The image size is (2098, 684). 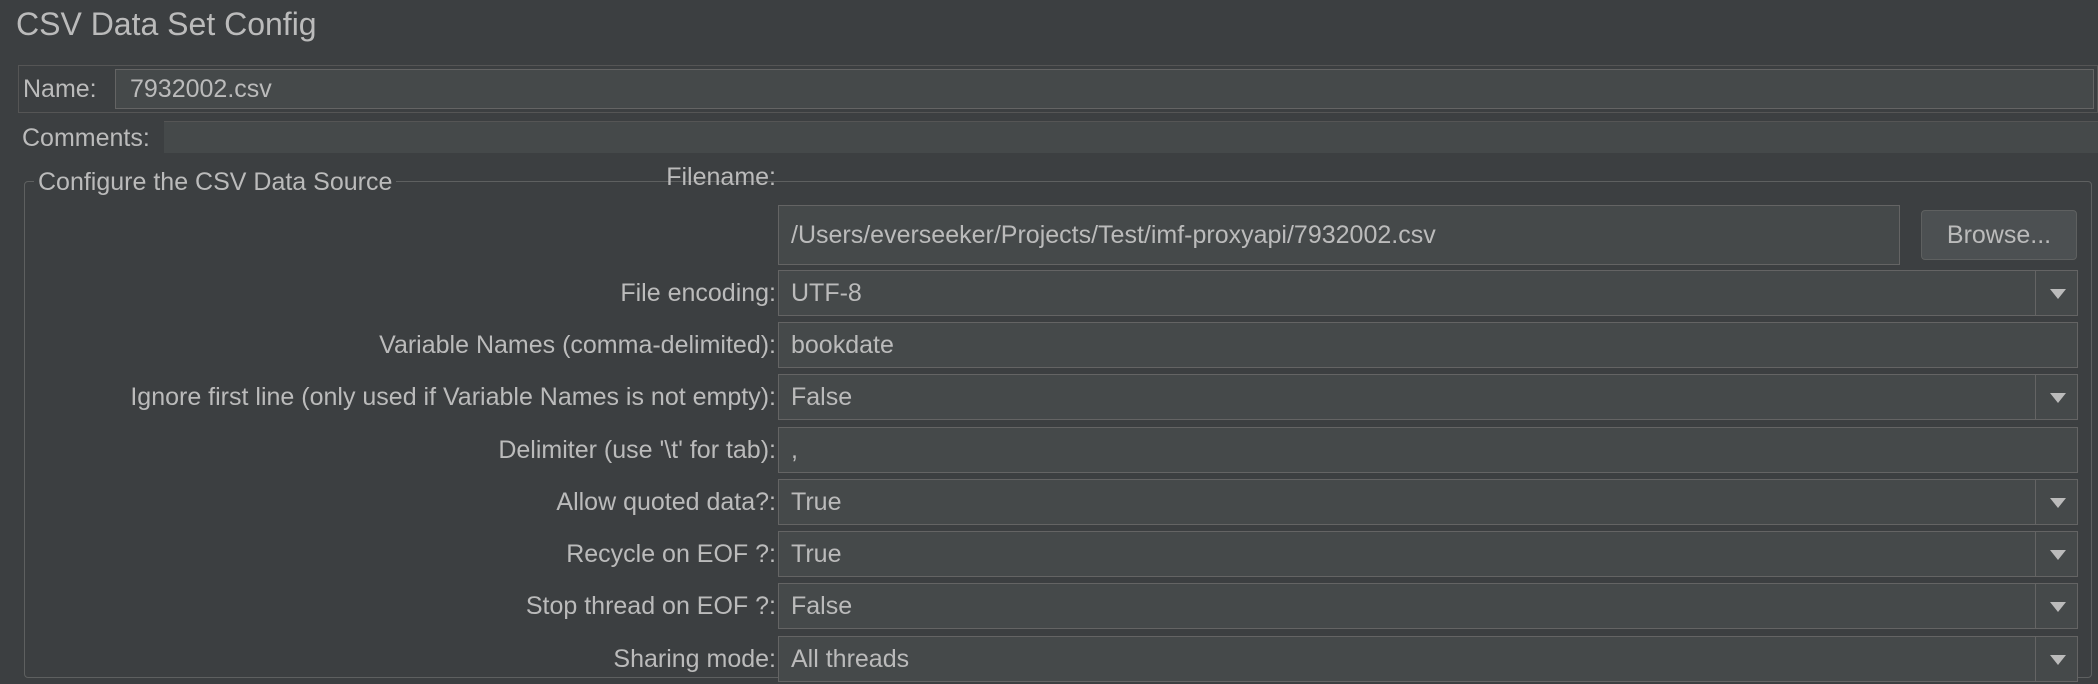 What do you see at coordinates (822, 606) in the screenshot?
I see `stop-thread-on-eof-value: False` at bounding box center [822, 606].